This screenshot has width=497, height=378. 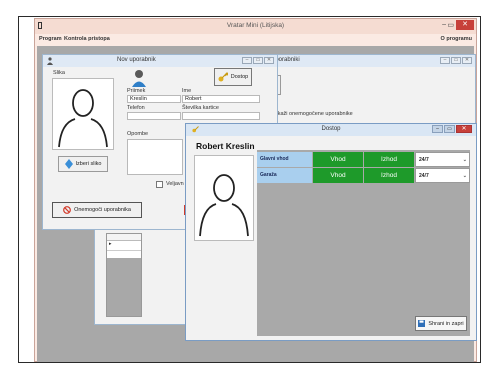 I want to click on dostop-photo, so click(x=224, y=198).